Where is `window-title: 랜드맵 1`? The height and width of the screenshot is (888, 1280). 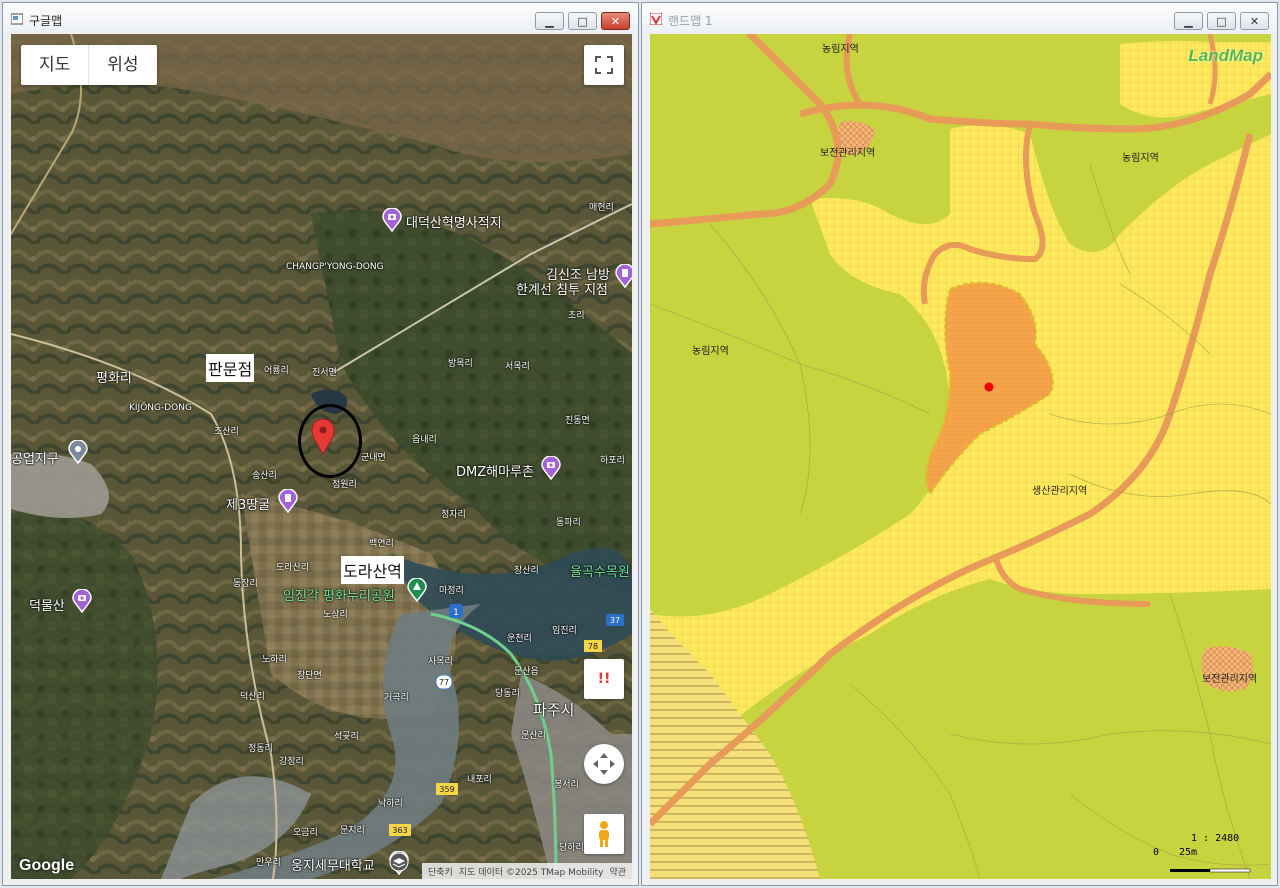
window-title: 랜드맵 1 is located at coordinates (690, 21).